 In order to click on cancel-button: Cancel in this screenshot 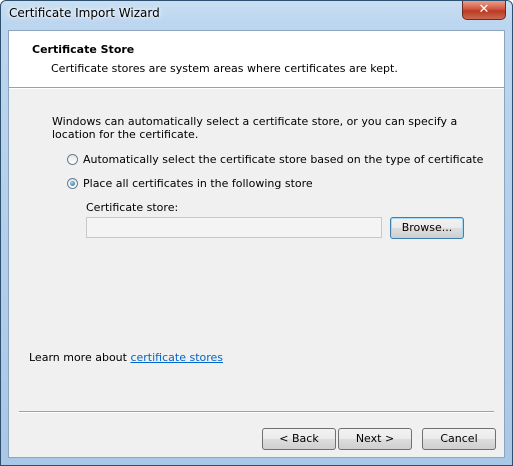, I will do `click(459, 439)`.